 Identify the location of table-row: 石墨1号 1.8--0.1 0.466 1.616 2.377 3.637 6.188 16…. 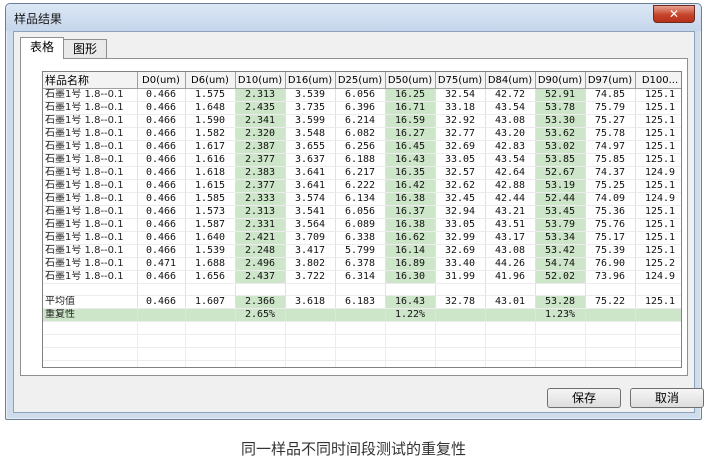
(362, 160).